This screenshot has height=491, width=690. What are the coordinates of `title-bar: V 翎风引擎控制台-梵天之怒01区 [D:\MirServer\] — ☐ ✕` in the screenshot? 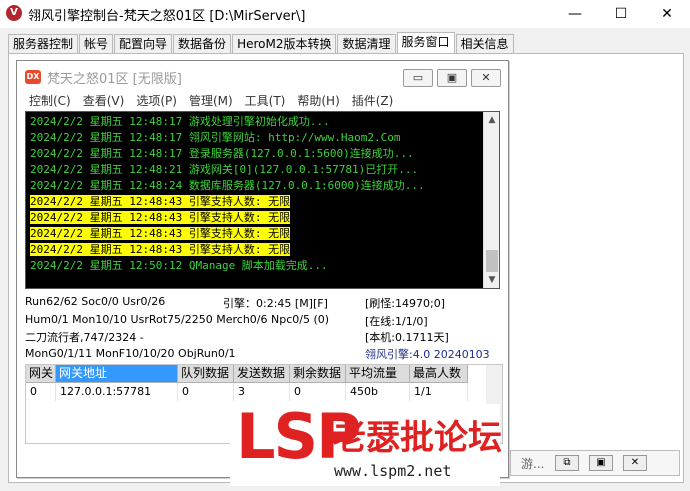 It's located at (345, 14).